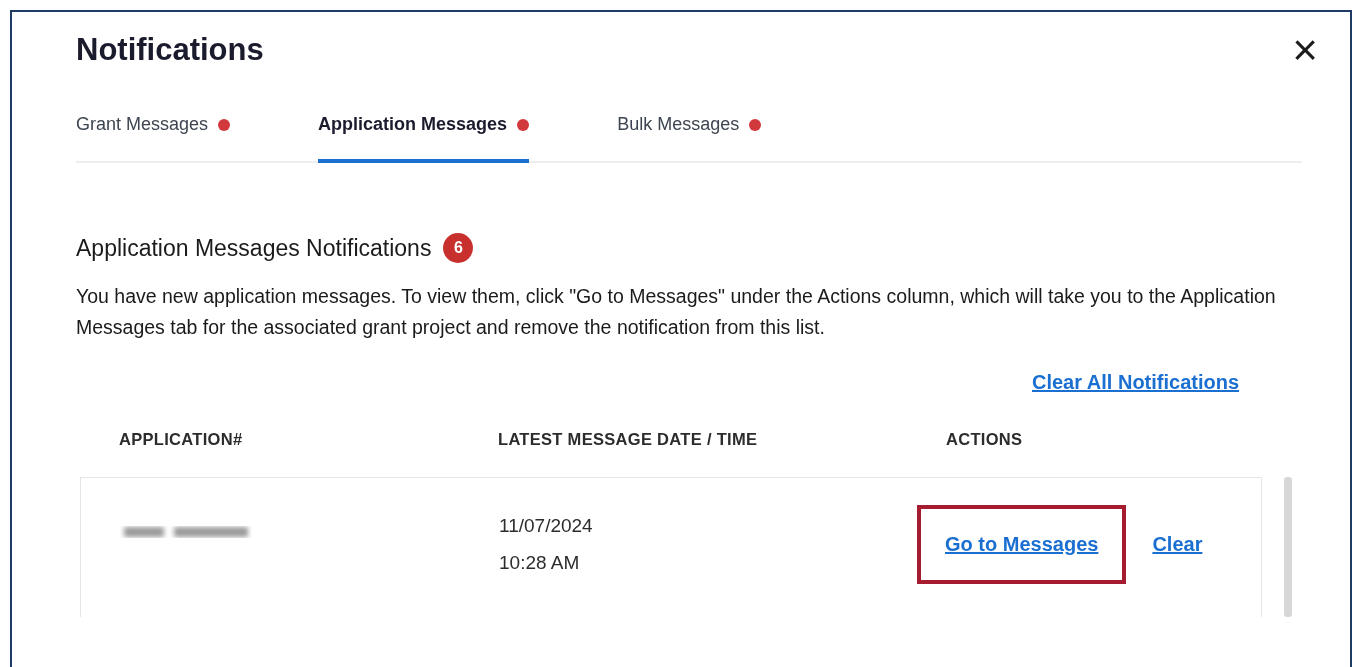 The width and height of the screenshot is (1354, 667). What do you see at coordinates (254, 248) in the screenshot?
I see `section-heading: Application Messages Notifications` at bounding box center [254, 248].